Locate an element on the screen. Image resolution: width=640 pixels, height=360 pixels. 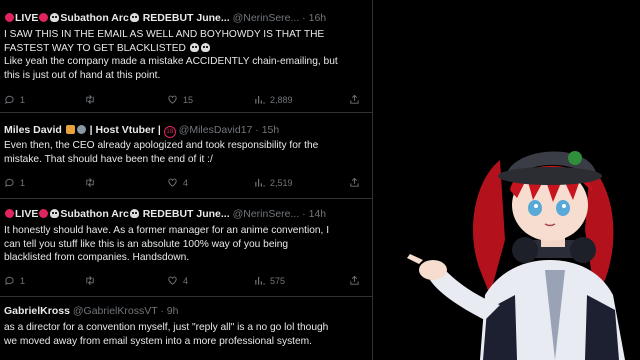
views-button: 2,889 is located at coordinates (273, 100).